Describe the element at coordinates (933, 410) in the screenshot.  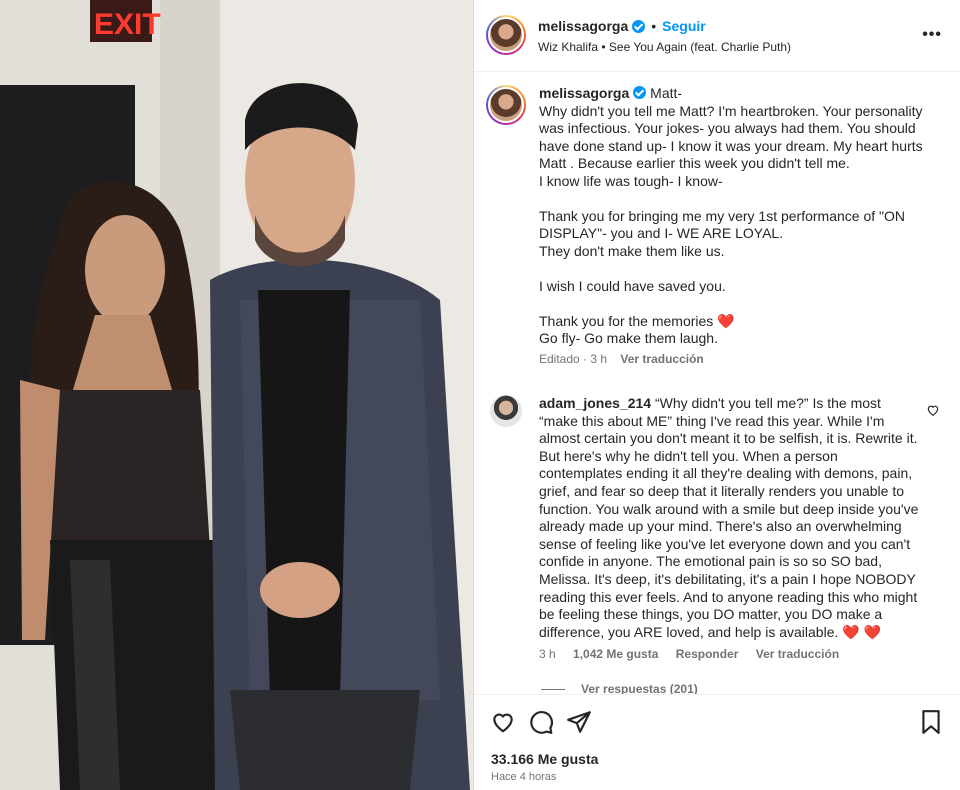
I see `comment-like-heart-icon` at that location.